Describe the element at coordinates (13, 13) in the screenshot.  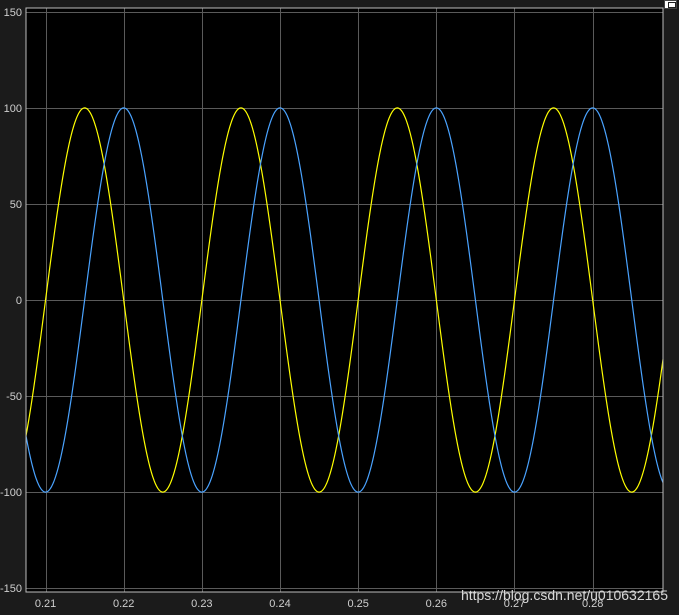
I see `y-tick-label: 150` at that location.